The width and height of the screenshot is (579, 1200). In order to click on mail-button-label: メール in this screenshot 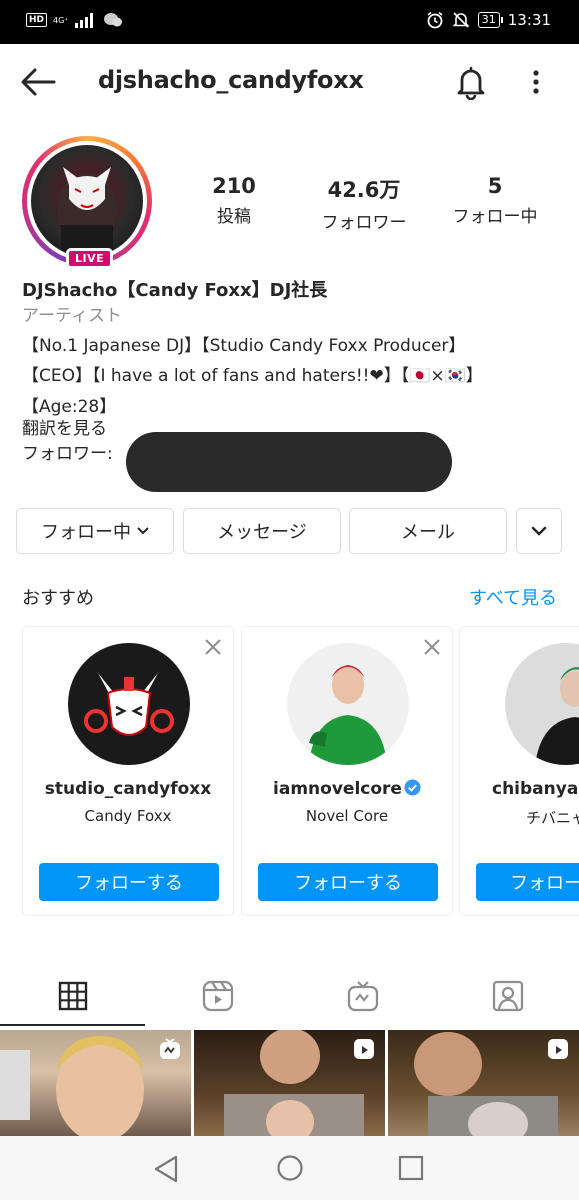, I will do `click(428, 532)`.